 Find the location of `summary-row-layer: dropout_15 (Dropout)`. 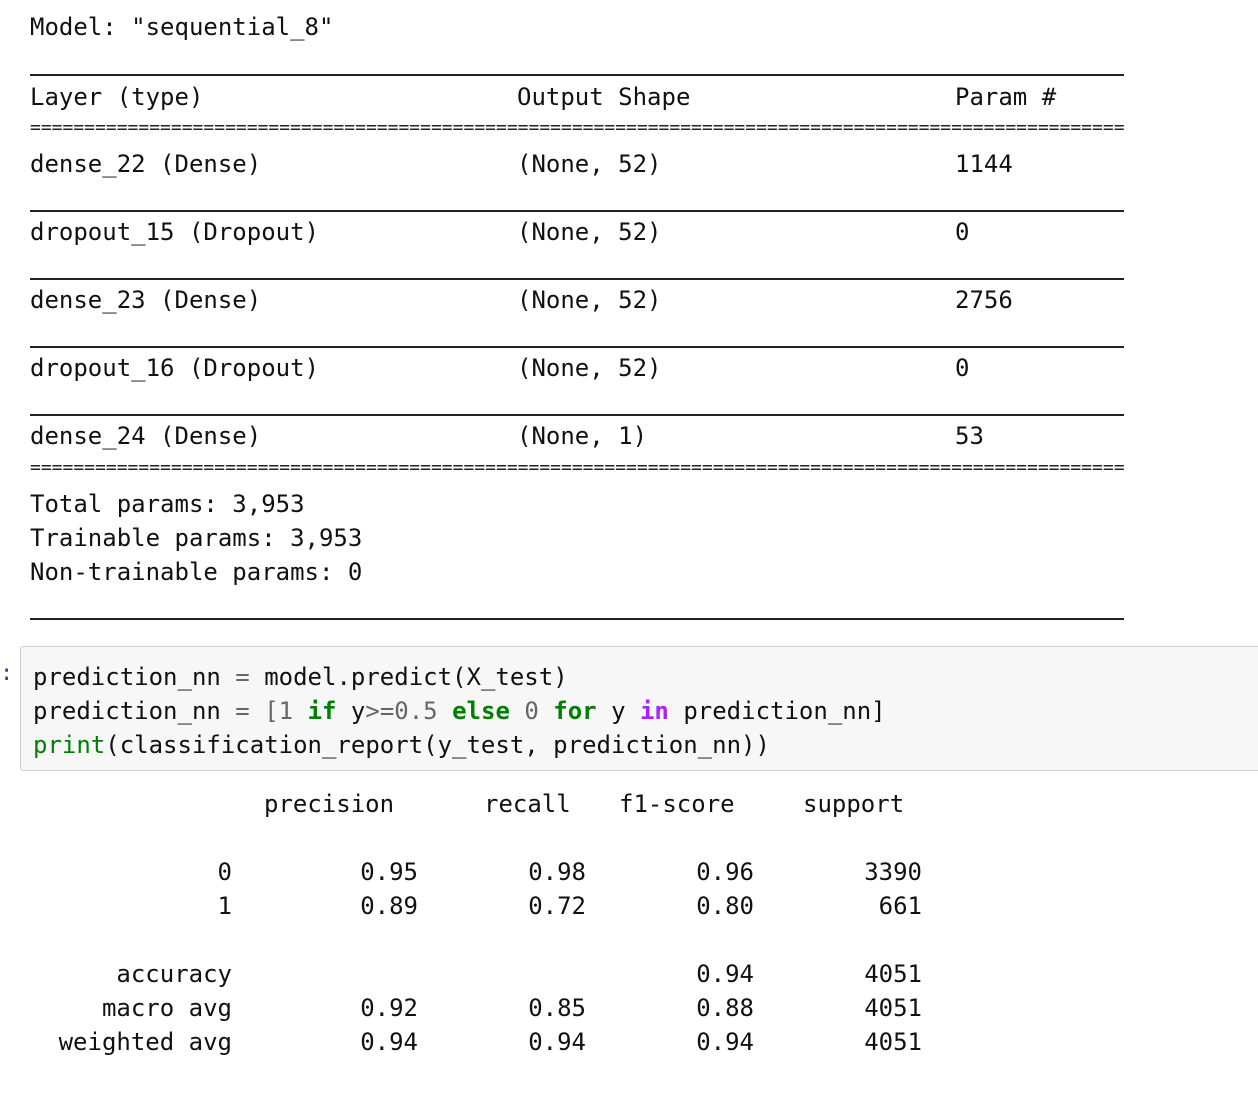

summary-row-layer: dropout_15 (Dropout) is located at coordinates (174, 232).